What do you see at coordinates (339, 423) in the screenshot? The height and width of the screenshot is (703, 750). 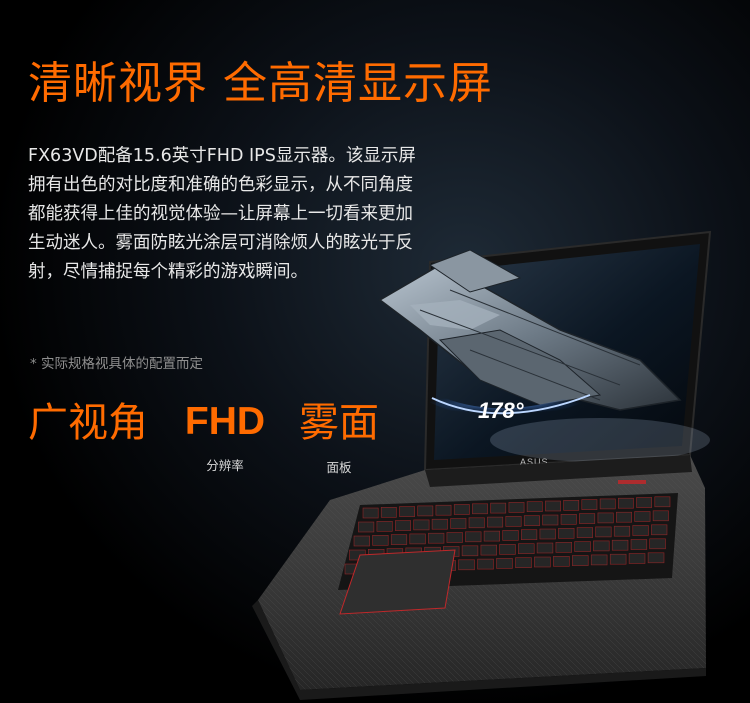 I see `feature-title: 雾面` at bounding box center [339, 423].